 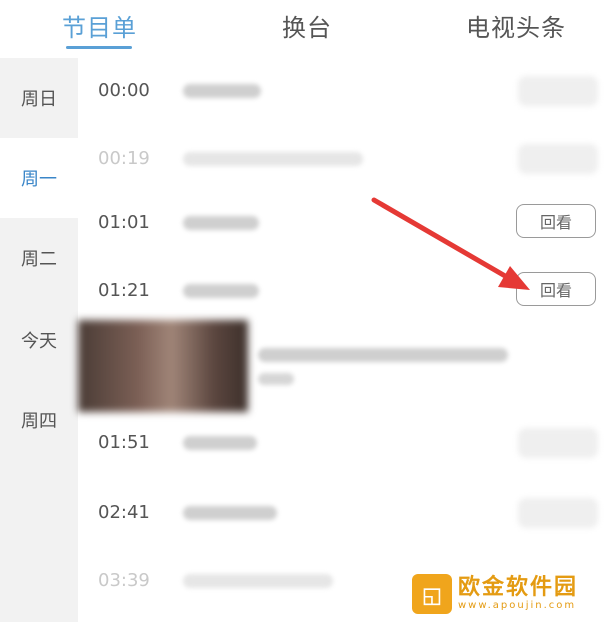 I want to click on day-item-today: 今天, so click(x=39, y=340).